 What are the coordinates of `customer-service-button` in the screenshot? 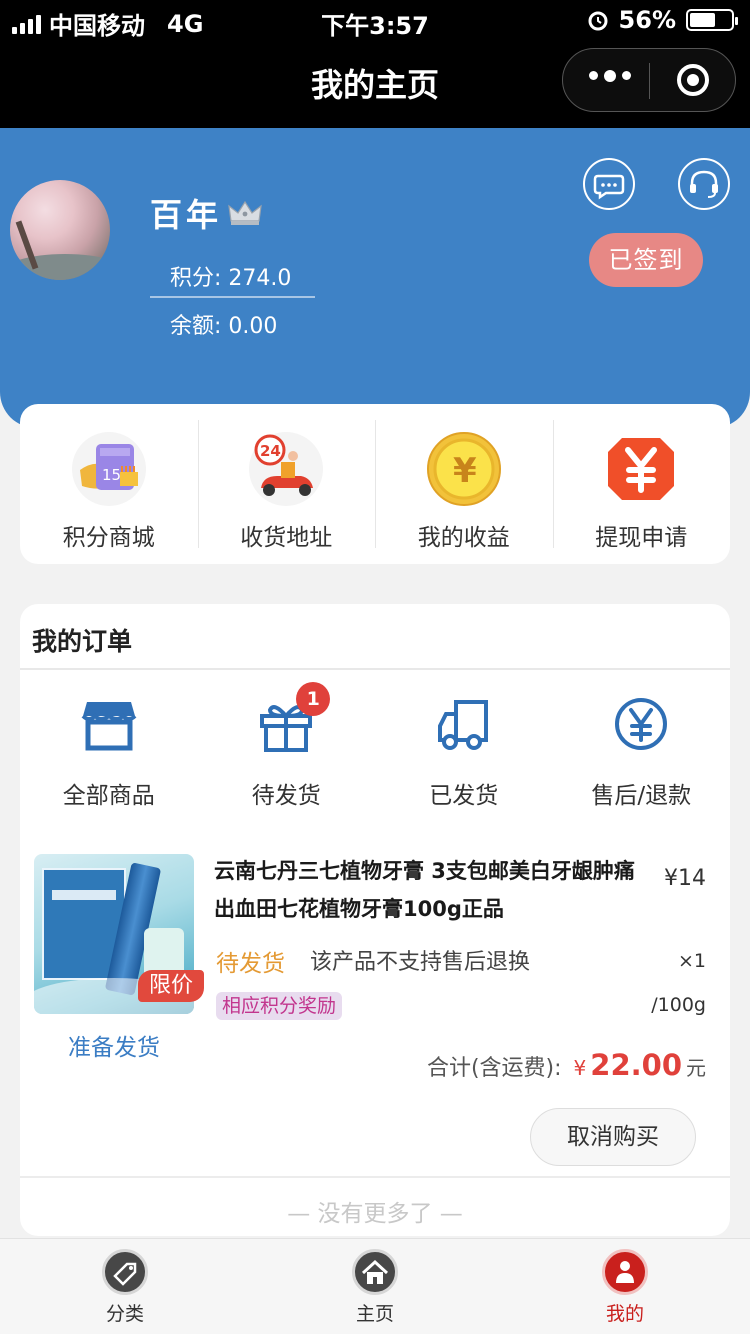 It's located at (704, 184).